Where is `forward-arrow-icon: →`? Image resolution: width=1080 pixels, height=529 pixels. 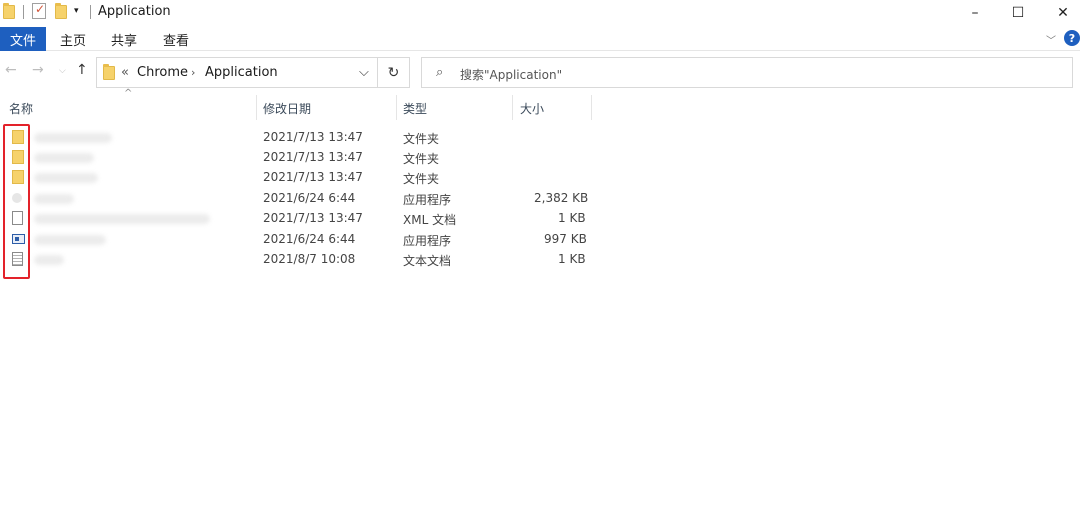
forward-arrow-icon: → is located at coordinates (38, 70).